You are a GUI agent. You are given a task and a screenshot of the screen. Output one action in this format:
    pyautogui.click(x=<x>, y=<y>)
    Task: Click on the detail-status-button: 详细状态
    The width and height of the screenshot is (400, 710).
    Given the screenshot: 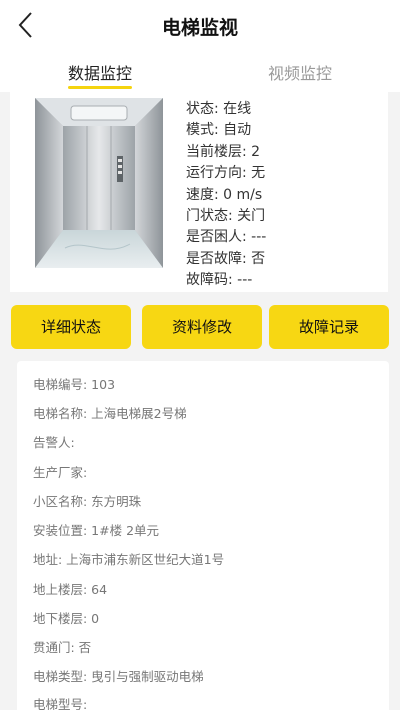 What is the action you would take?
    pyautogui.click(x=71, y=327)
    